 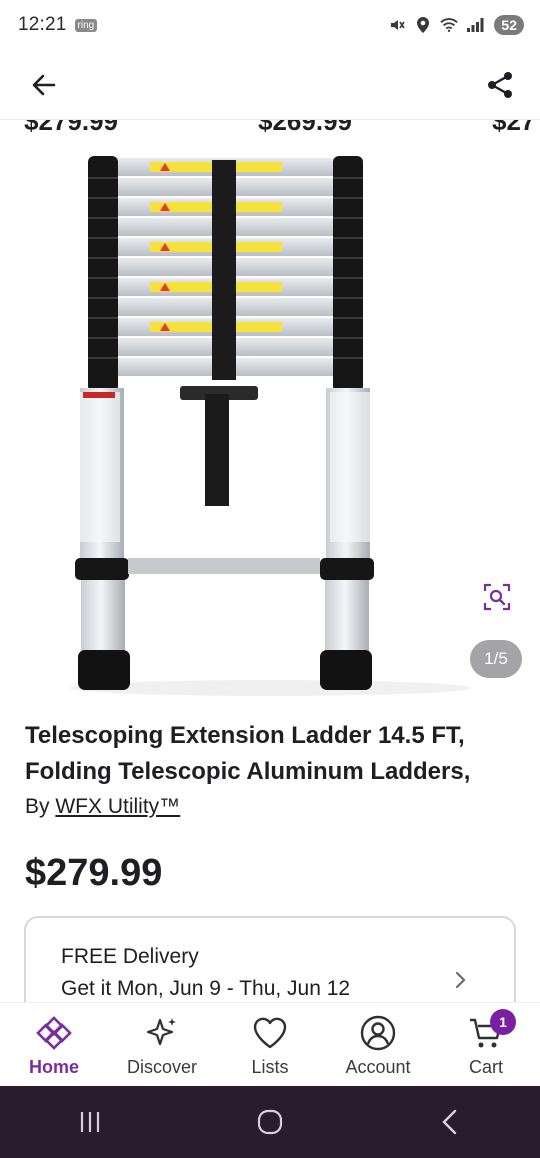 I want to click on zoom-icon, so click(x=497, y=597).